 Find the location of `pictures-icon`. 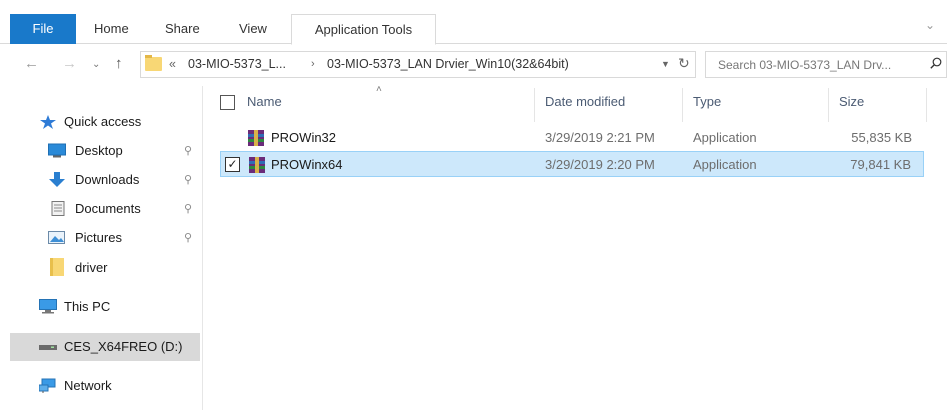

pictures-icon is located at coordinates (56, 237).